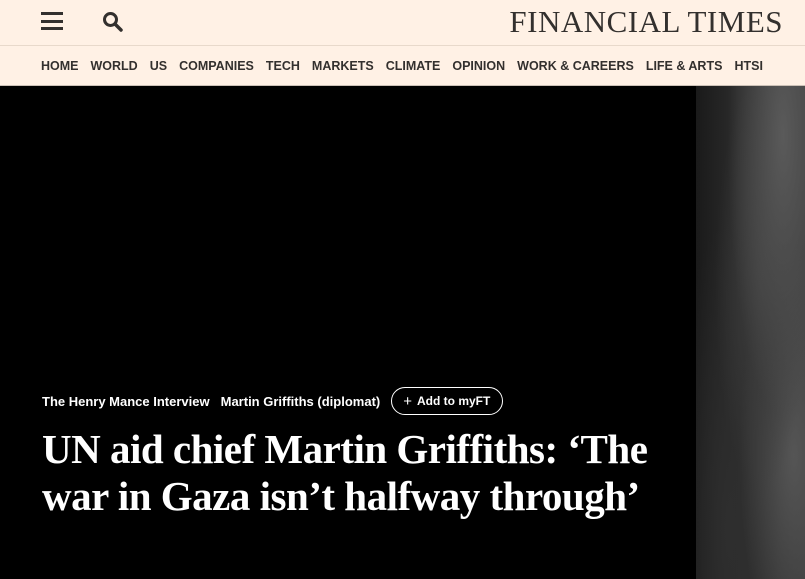 The height and width of the screenshot is (579, 805). What do you see at coordinates (478, 66) in the screenshot?
I see `nav-item-opinion: OPINION` at bounding box center [478, 66].